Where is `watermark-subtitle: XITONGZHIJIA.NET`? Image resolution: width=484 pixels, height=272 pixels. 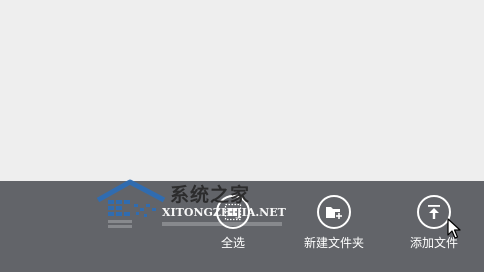 watermark-subtitle: XITONGZHIJIA.NET is located at coordinates (224, 212).